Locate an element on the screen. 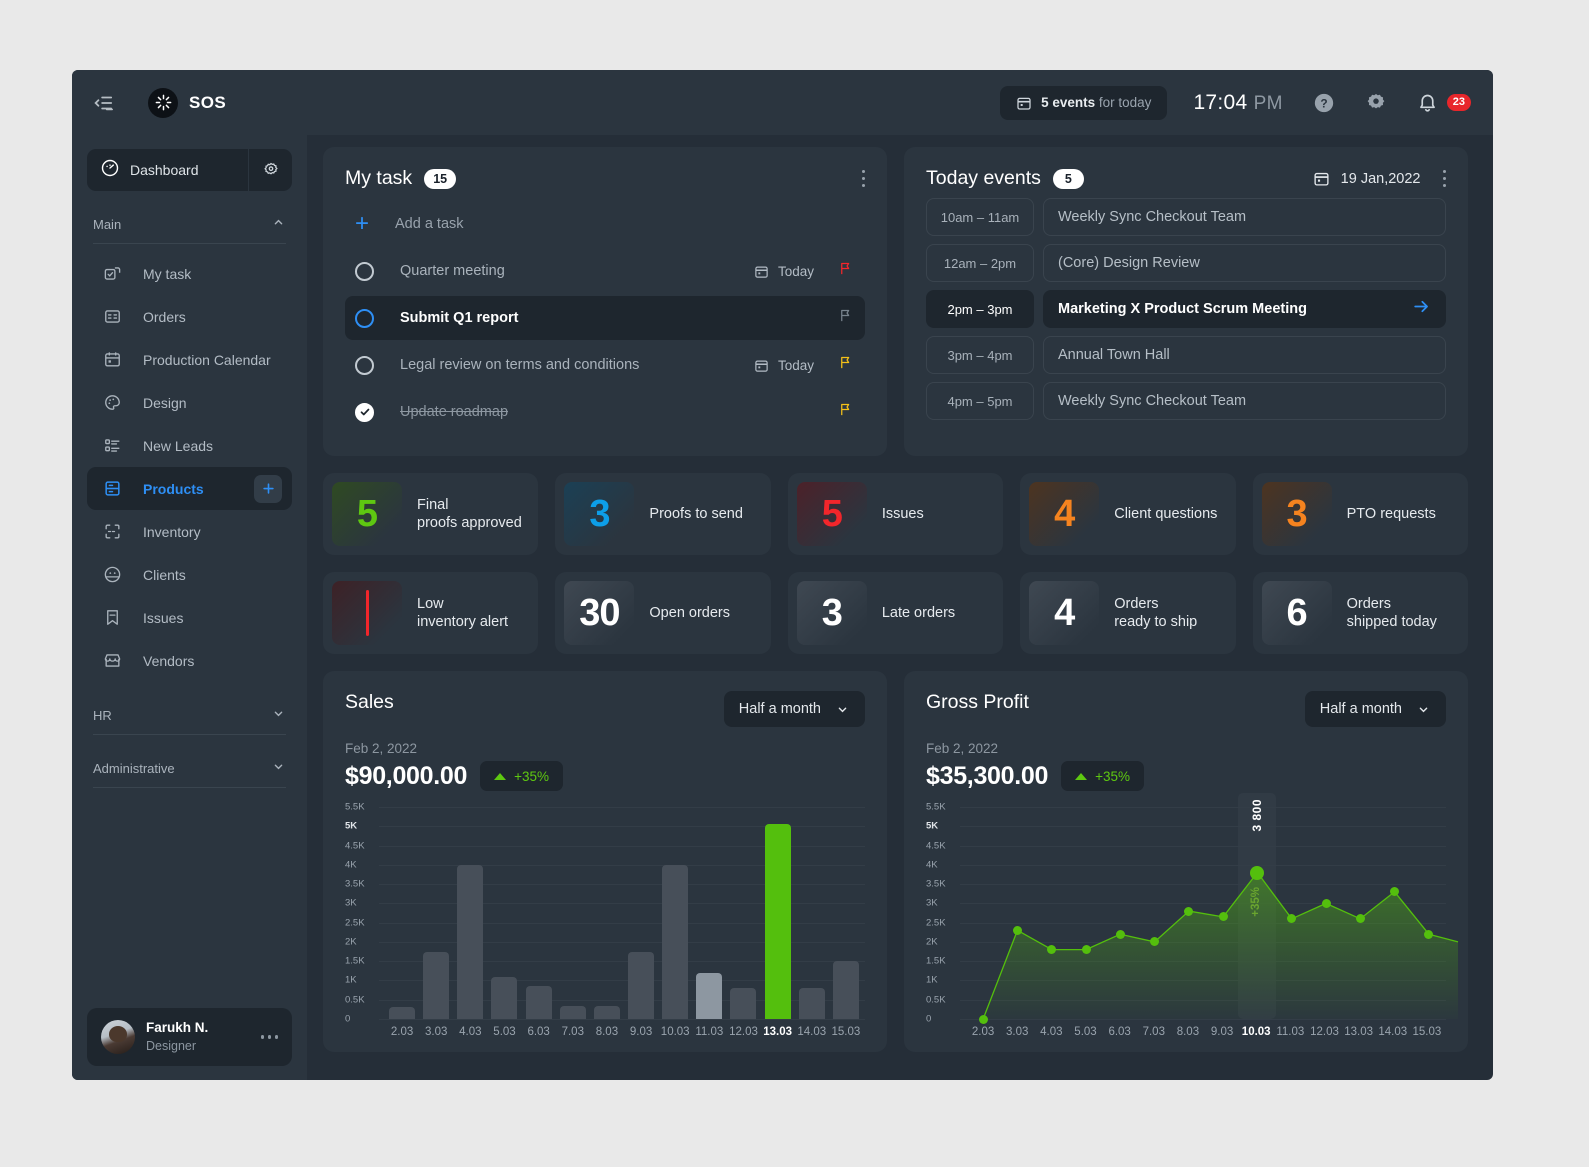 The height and width of the screenshot is (1167, 1589). stat-card: 3 PTO requests is located at coordinates (1360, 514).